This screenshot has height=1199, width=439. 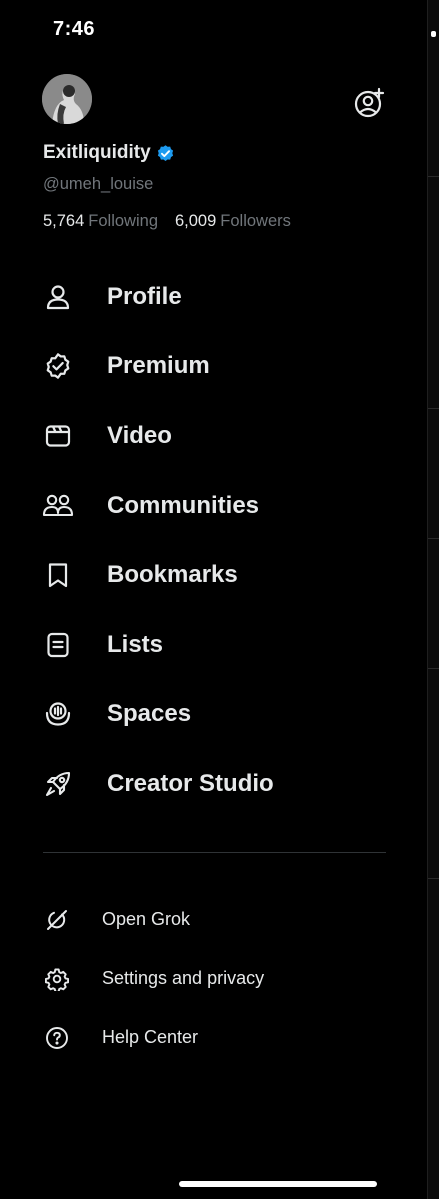 I want to click on gear-icon, so click(x=57, y=979).